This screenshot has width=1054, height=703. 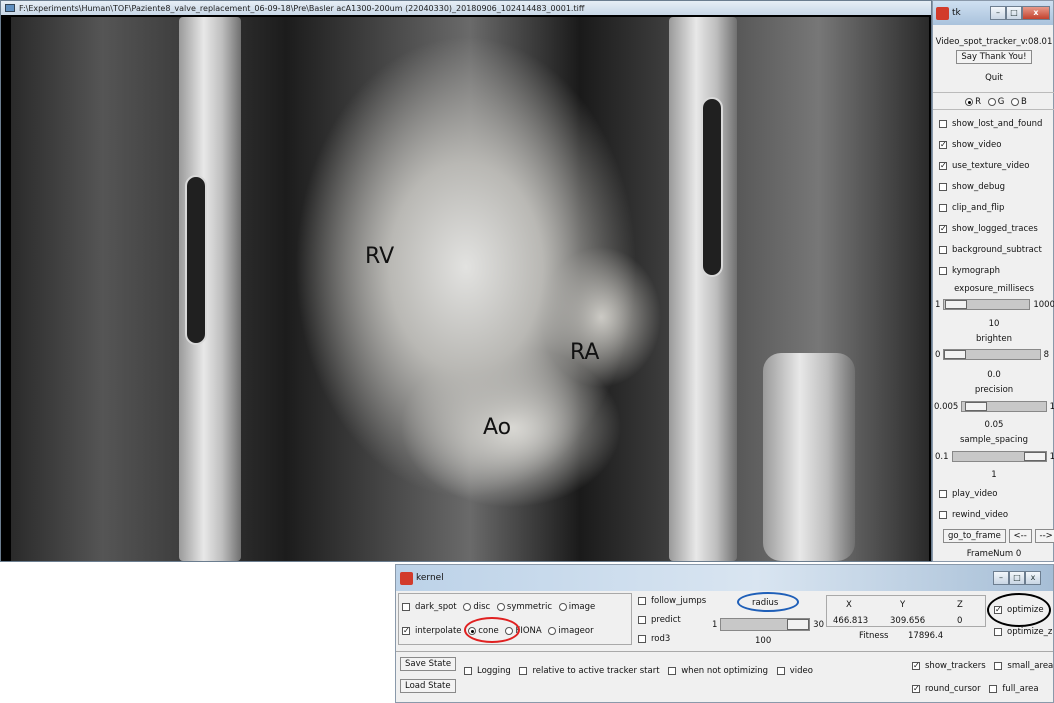 I want to click on checkbox-predict: predict, so click(x=658, y=620).